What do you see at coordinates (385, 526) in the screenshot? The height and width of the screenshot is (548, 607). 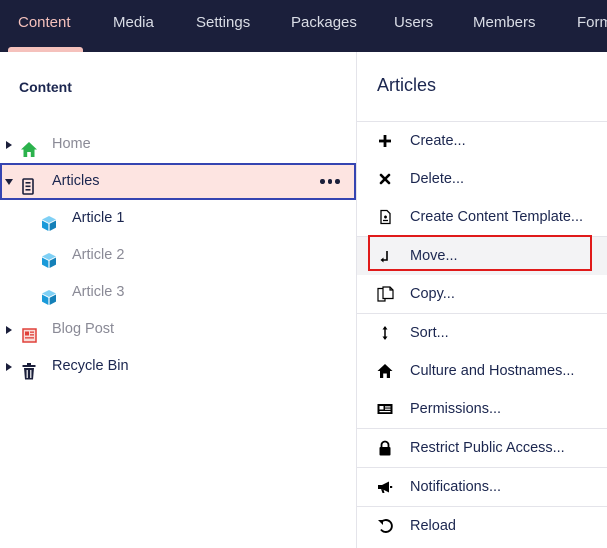 I see `reload-icon` at bounding box center [385, 526].